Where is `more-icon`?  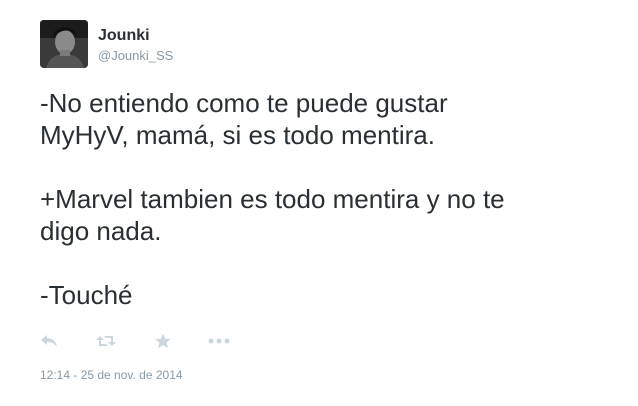 more-icon is located at coordinates (219, 341).